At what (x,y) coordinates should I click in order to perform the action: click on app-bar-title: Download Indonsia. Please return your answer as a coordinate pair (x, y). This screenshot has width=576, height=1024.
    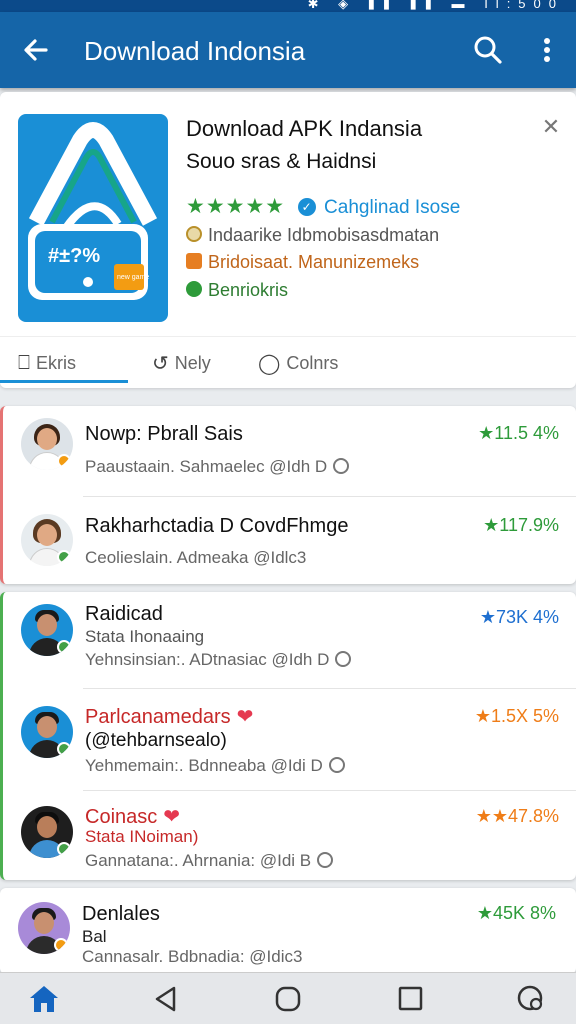
    Looking at the image, I should click on (195, 51).